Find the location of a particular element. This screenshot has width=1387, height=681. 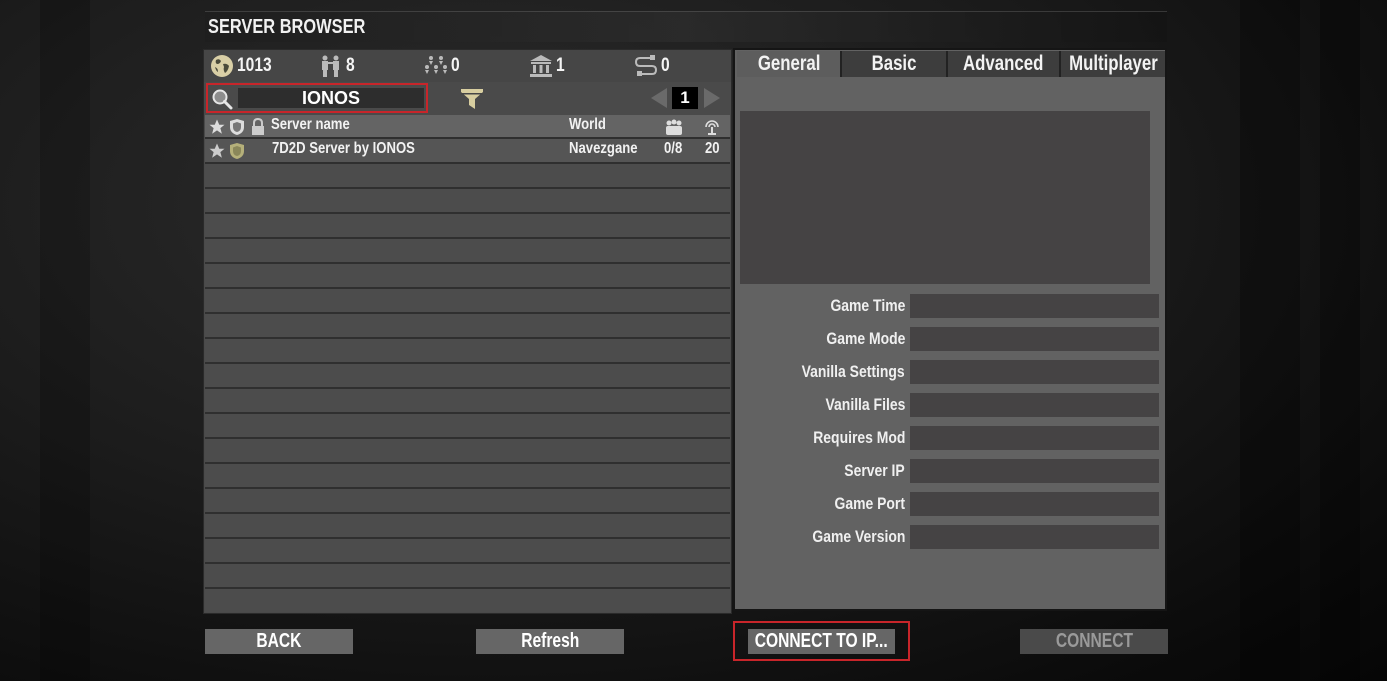

connect-button: CONNECT is located at coordinates (1094, 641).